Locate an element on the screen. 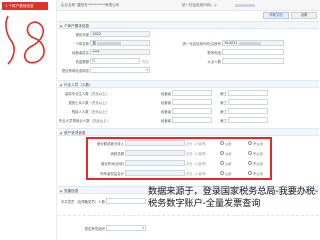 The height and width of the screenshot is (240, 320). company-name-value: 襄阳市**********有限公司 is located at coordinates (98, 5).